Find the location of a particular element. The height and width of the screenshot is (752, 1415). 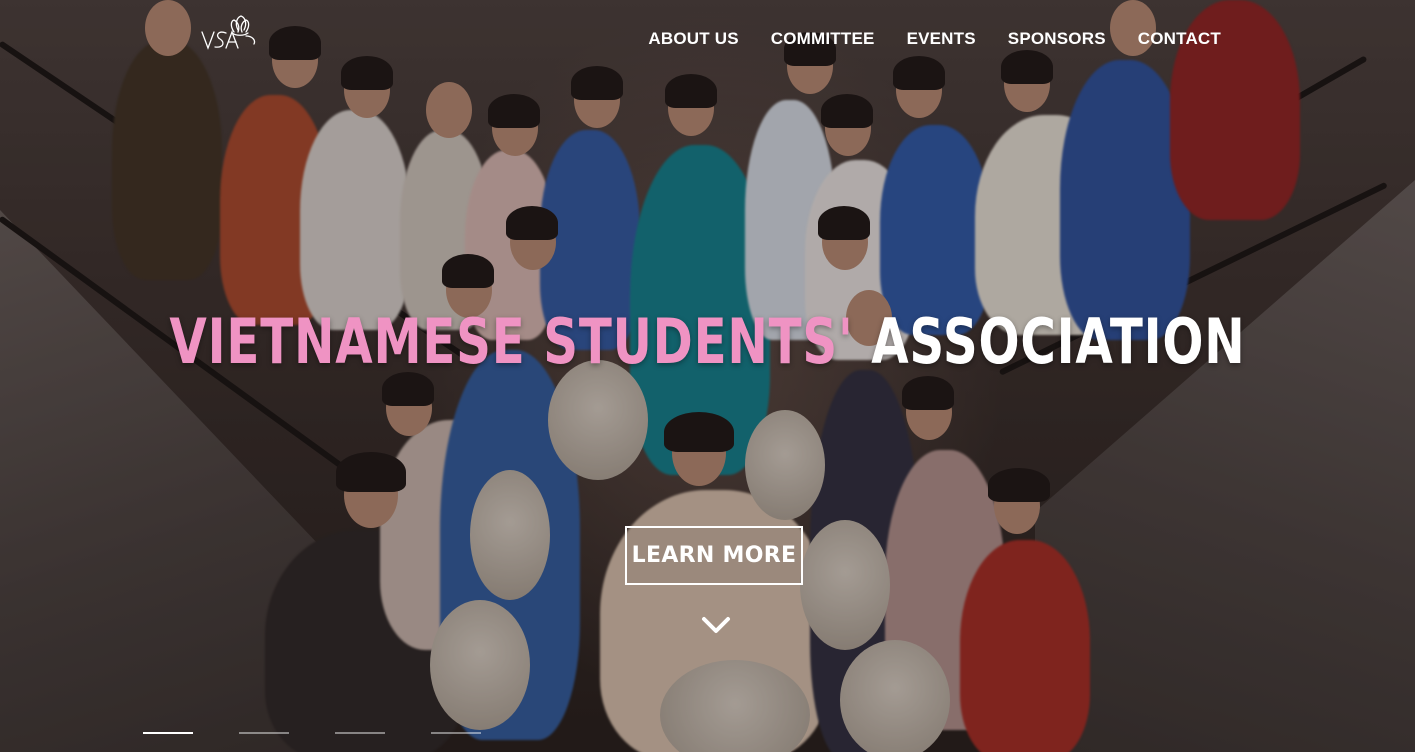

hero-title: VIETNAMESE STUDENTS' ASSOCIATION is located at coordinates (708, 342).